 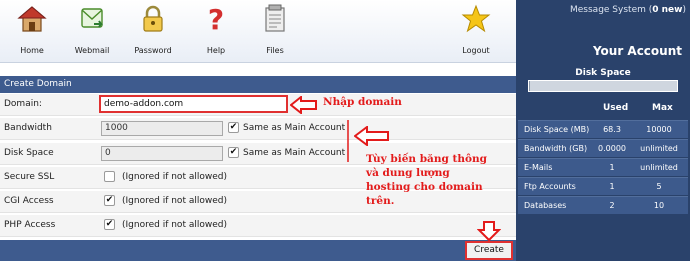 I want to click on password-label: Password, so click(x=153, y=50).